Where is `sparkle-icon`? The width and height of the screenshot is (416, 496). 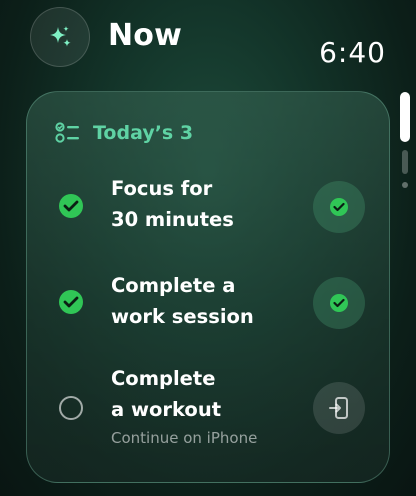
sparkle-icon is located at coordinates (60, 36).